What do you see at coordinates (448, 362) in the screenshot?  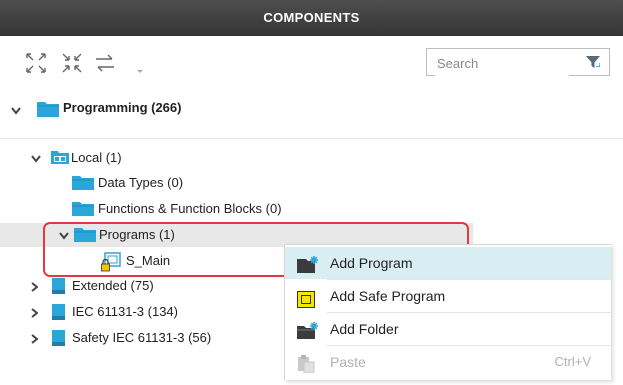 I see `menu-item-paste: Paste Ctrl+V` at bounding box center [448, 362].